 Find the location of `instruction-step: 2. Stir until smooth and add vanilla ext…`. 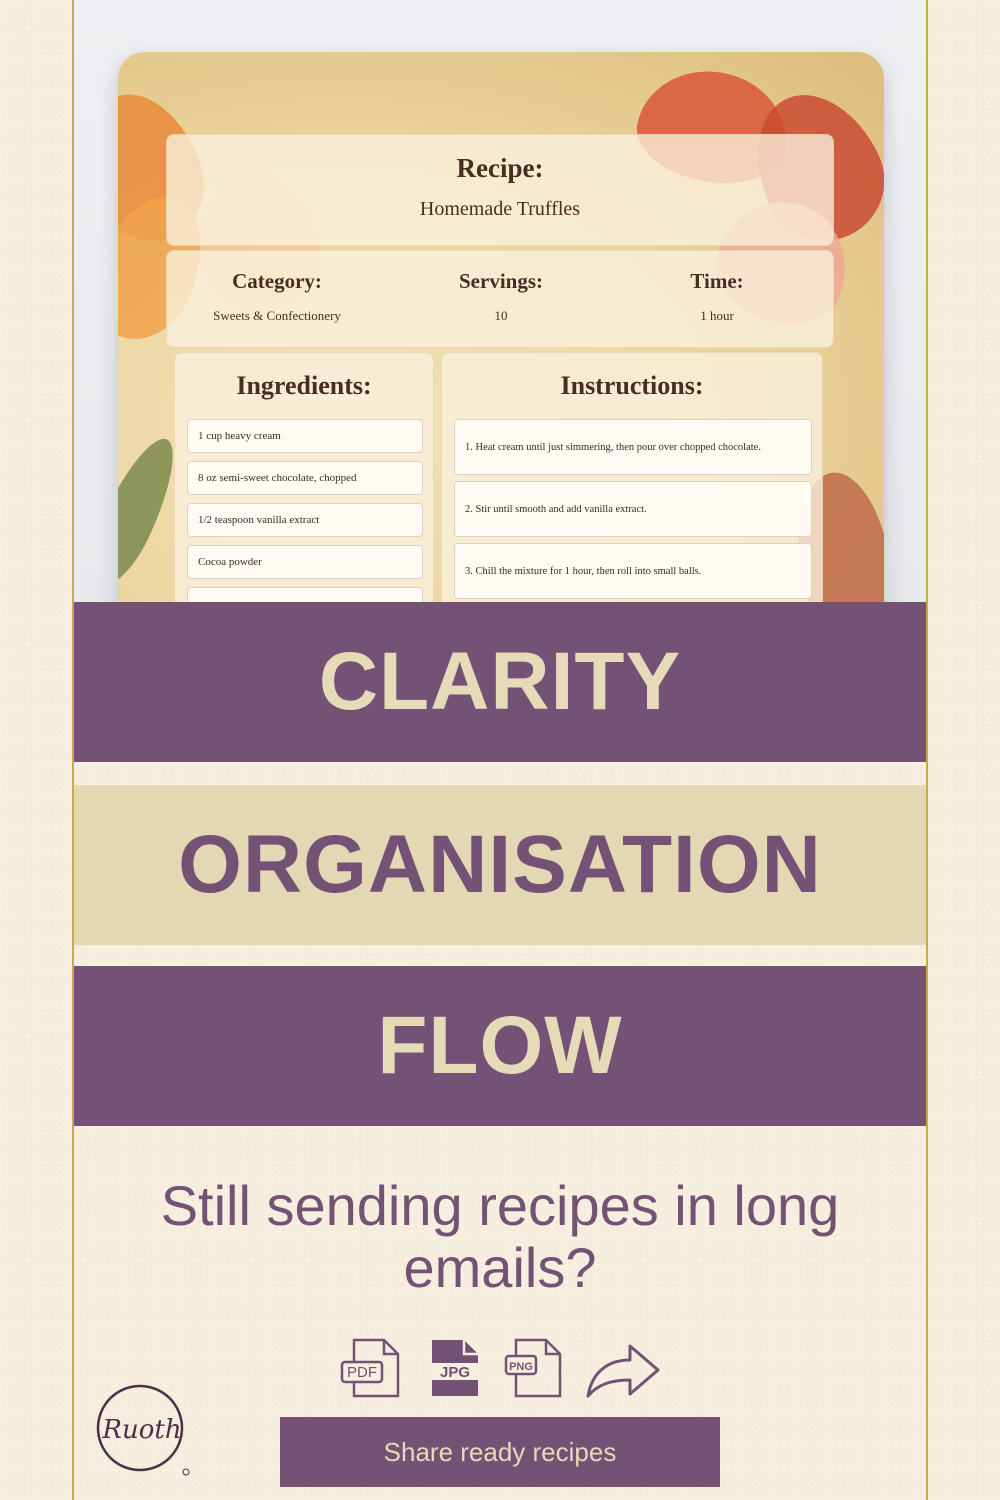

instruction-step: 2. Stir until smooth and add vanilla ext… is located at coordinates (633, 509).